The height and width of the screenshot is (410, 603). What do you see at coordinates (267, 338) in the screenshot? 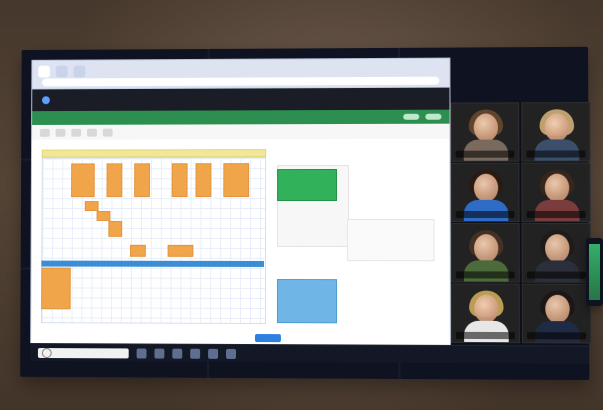
I see `selection-indicator` at bounding box center [267, 338].